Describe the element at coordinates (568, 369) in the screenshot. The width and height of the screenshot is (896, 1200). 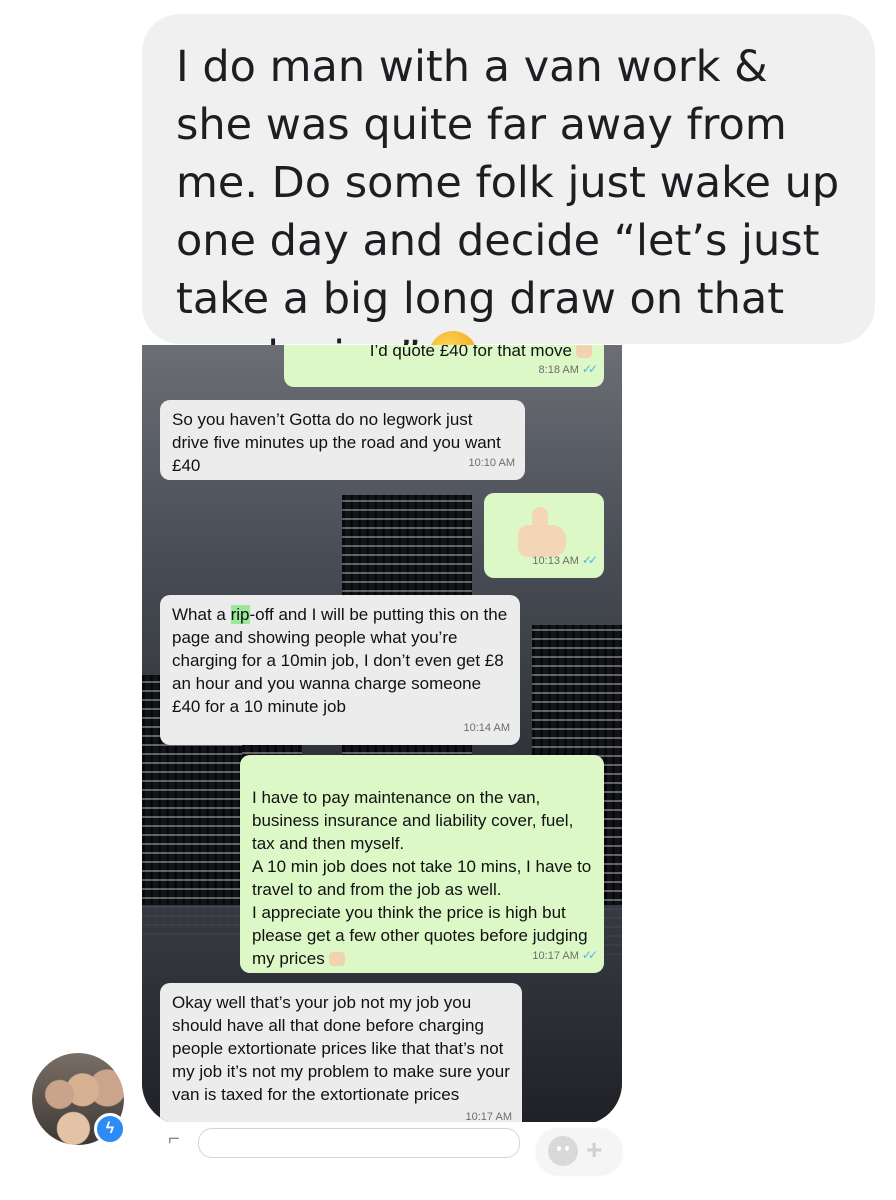
I see `message-time: 8:18 AM ✓✓` at that location.